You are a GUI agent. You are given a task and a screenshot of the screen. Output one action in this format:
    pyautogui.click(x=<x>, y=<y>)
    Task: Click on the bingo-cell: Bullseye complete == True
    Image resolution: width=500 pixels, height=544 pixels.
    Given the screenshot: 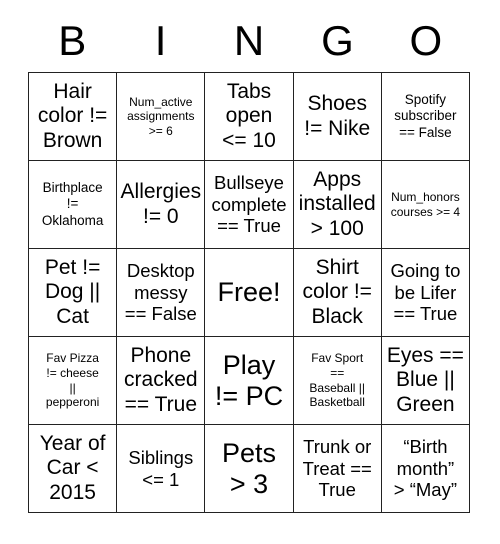 What is the action you would take?
    pyautogui.click(x=249, y=205)
    